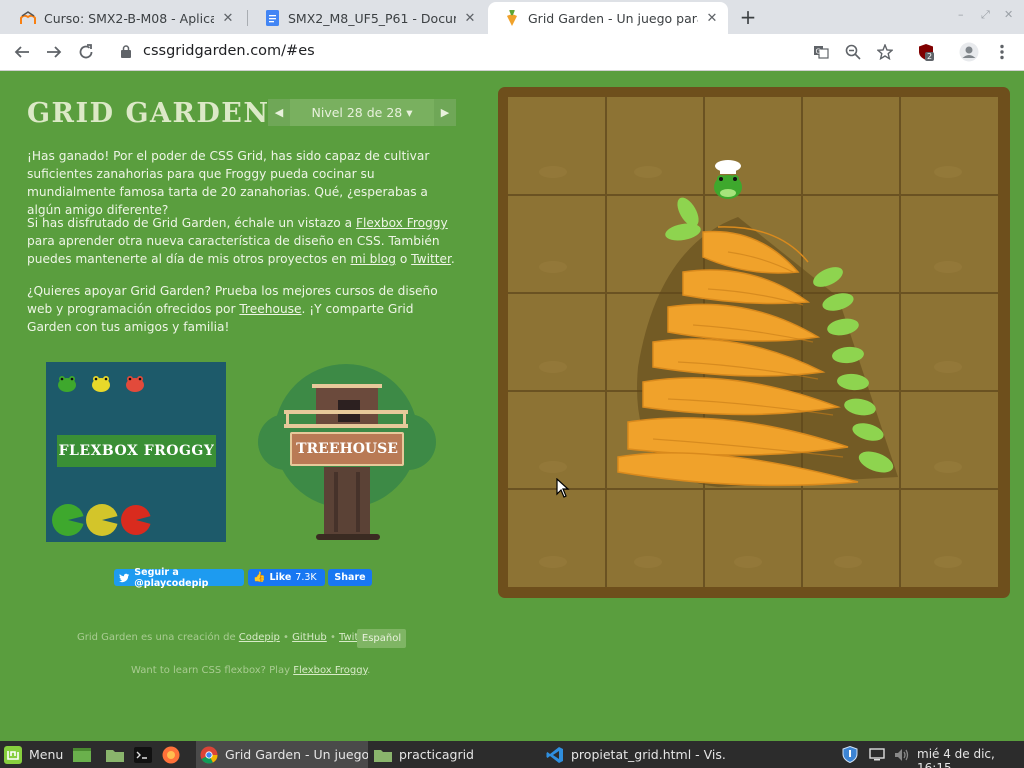 The height and width of the screenshot is (768, 1024). I want to click on tab-title: SMX2_M8_UF5_P61 - Document, so click(372, 18).